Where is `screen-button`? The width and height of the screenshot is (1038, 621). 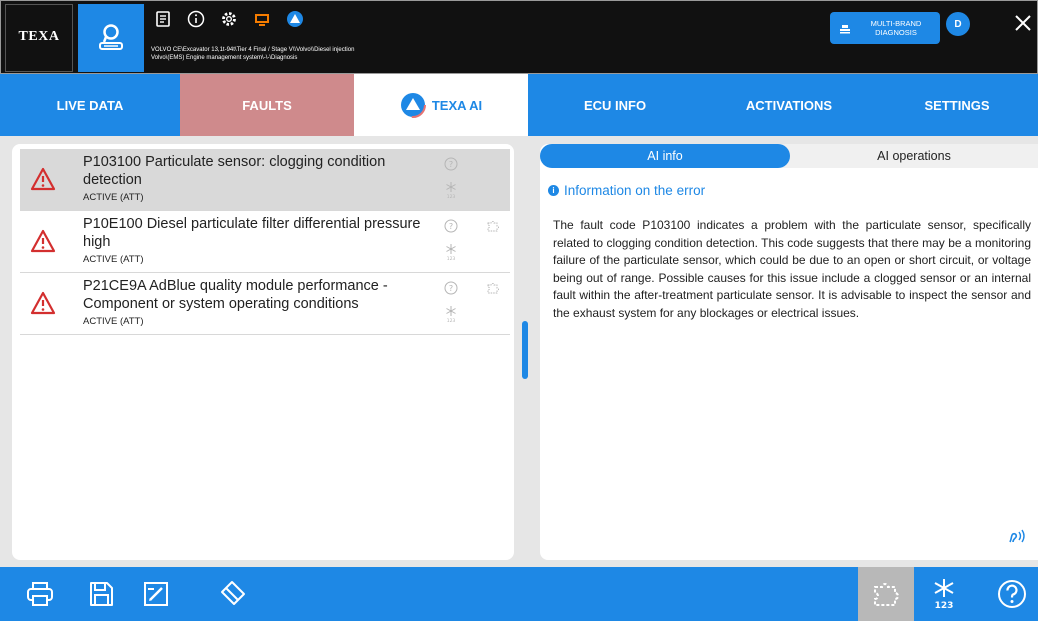
screen-button is located at coordinates (262, 19).